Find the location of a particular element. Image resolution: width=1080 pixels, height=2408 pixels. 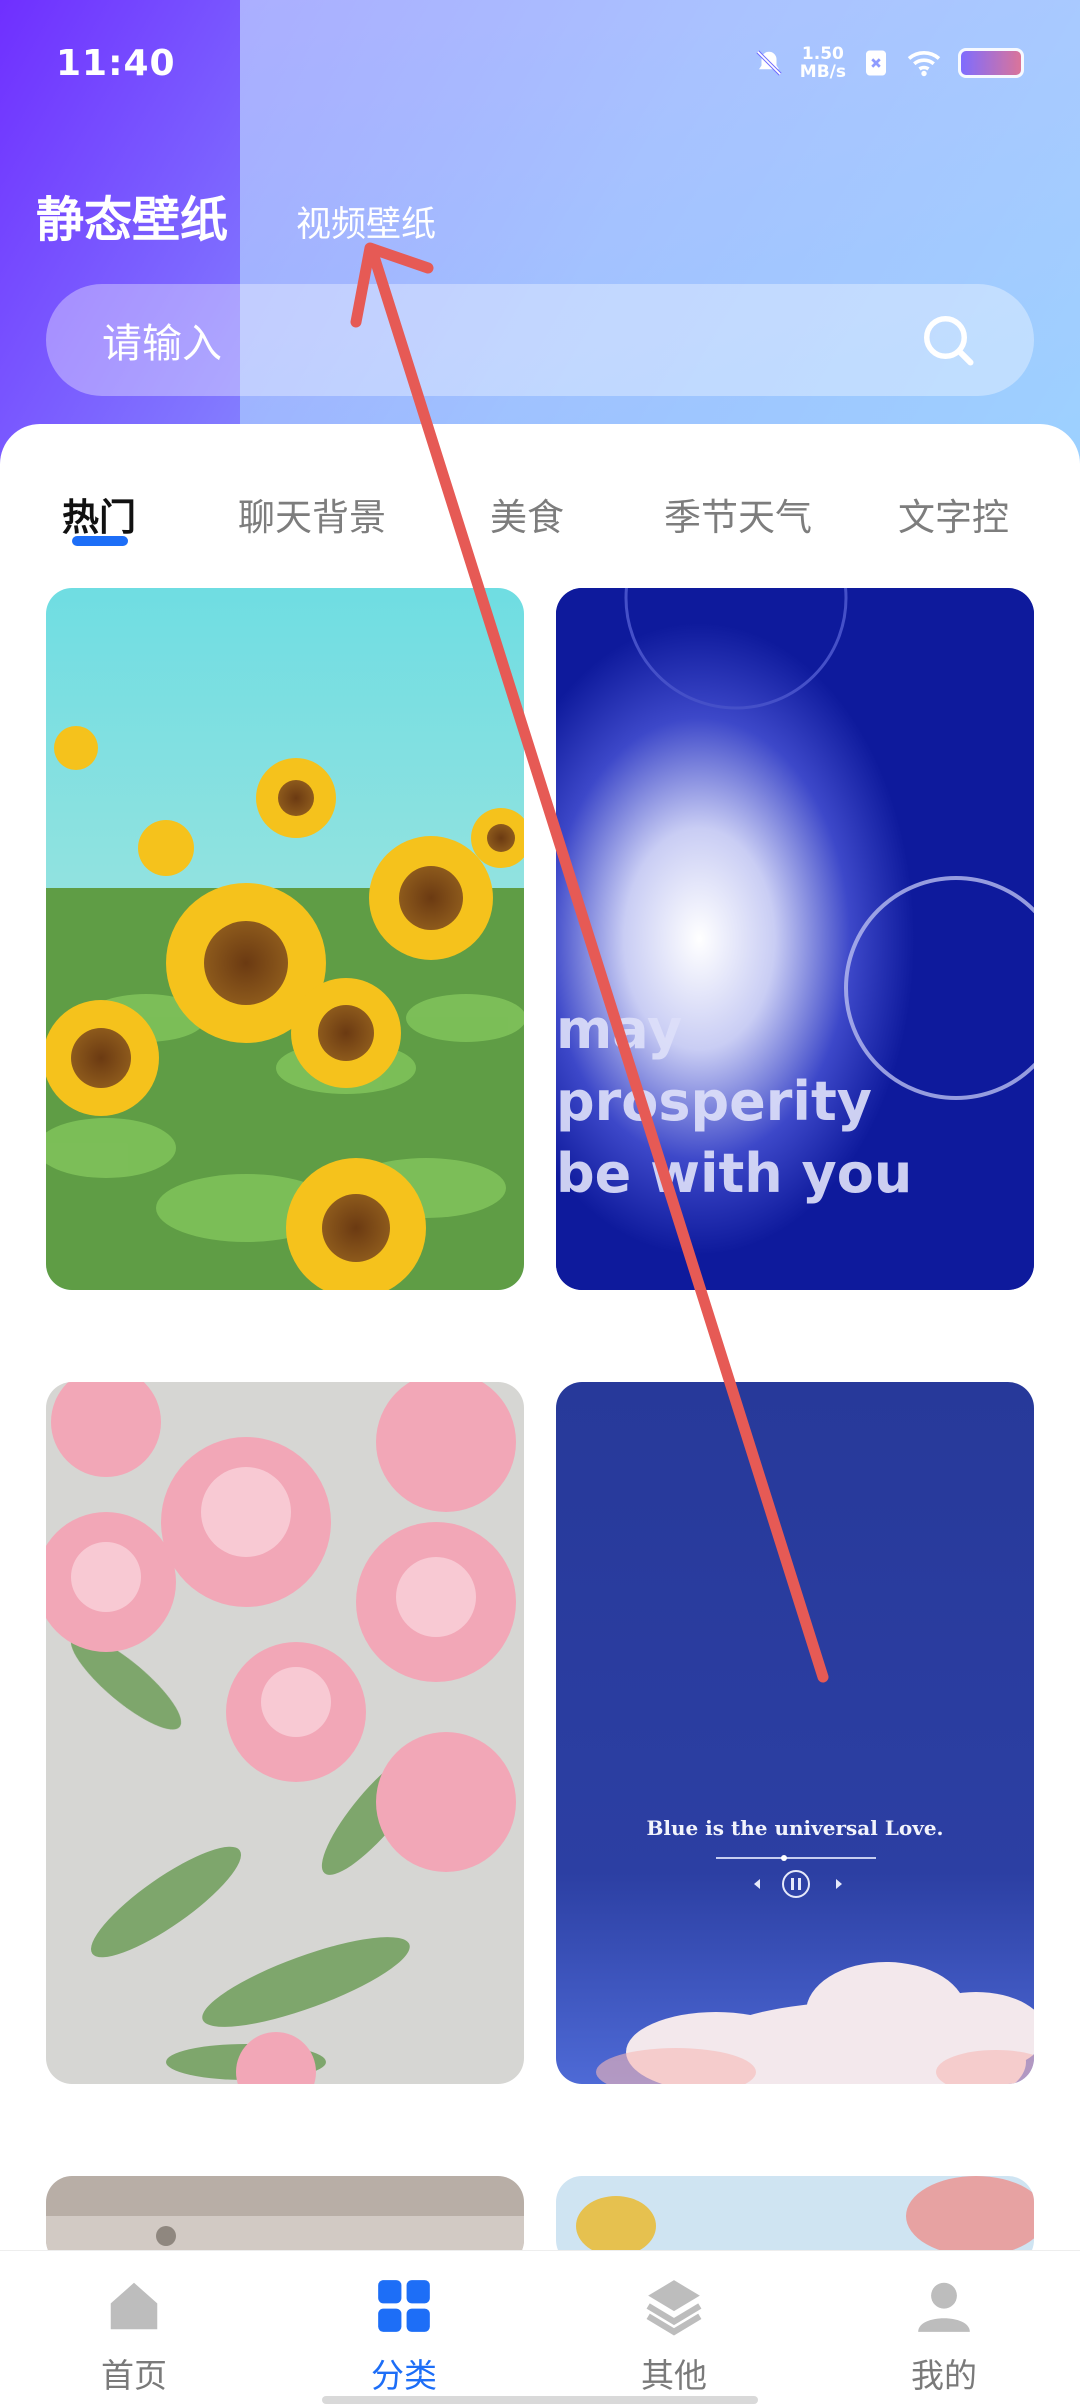

nav-other-label: 其他 is located at coordinates (674, 2375).